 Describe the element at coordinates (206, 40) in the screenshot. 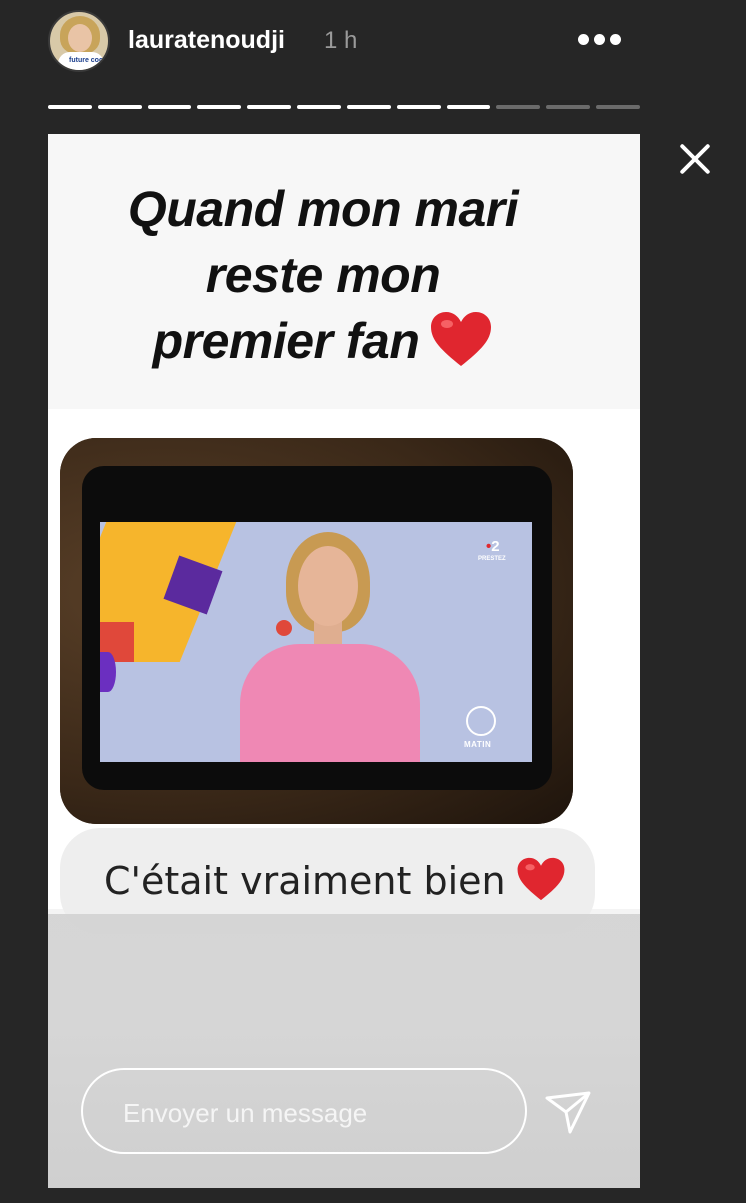

I see `username: lauratenoudji` at that location.